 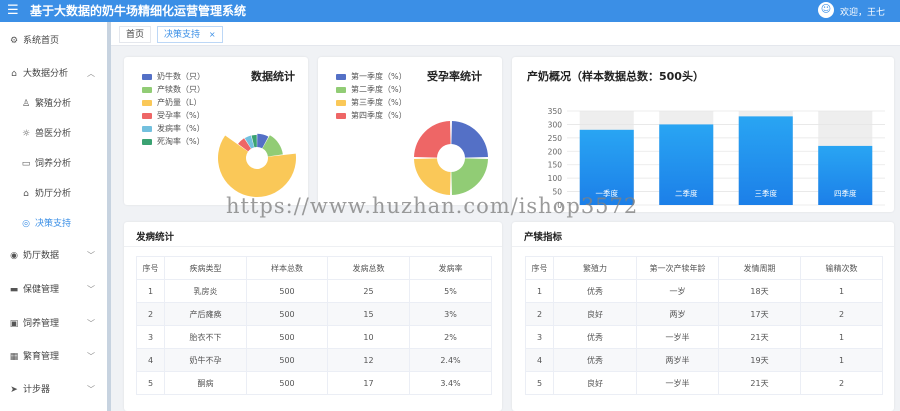 I want to click on sidebar-item-vet-analysis: ☼ 兽医分析, so click(x=53, y=134).